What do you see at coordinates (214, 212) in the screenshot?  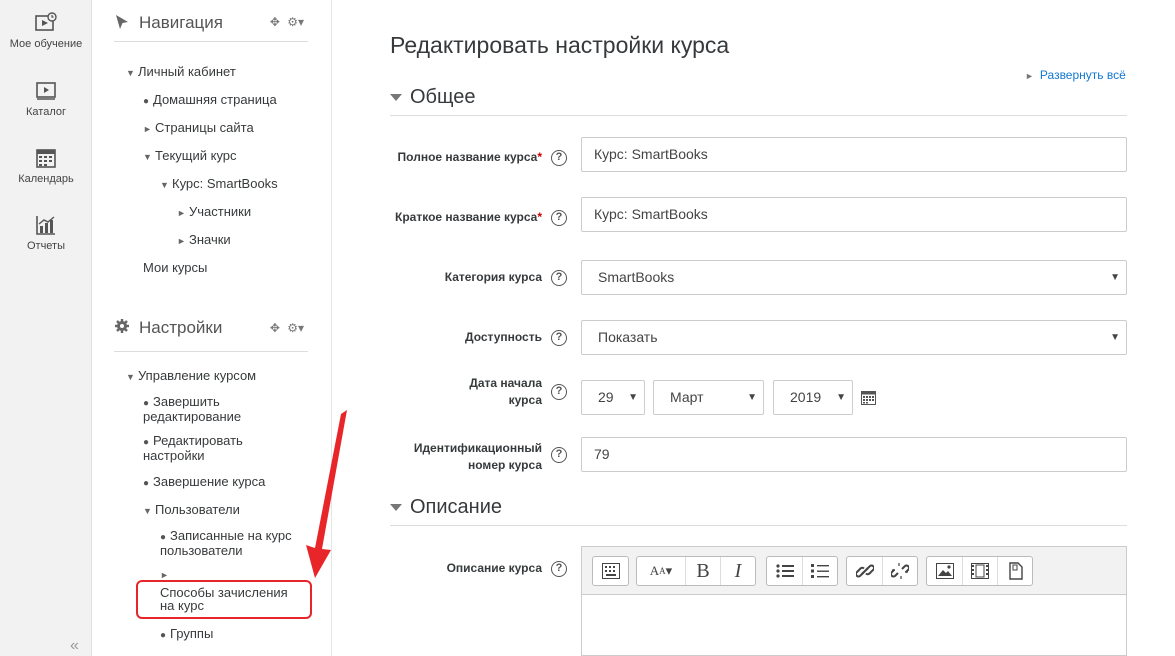 I see `nav-participants: ► Участники` at bounding box center [214, 212].